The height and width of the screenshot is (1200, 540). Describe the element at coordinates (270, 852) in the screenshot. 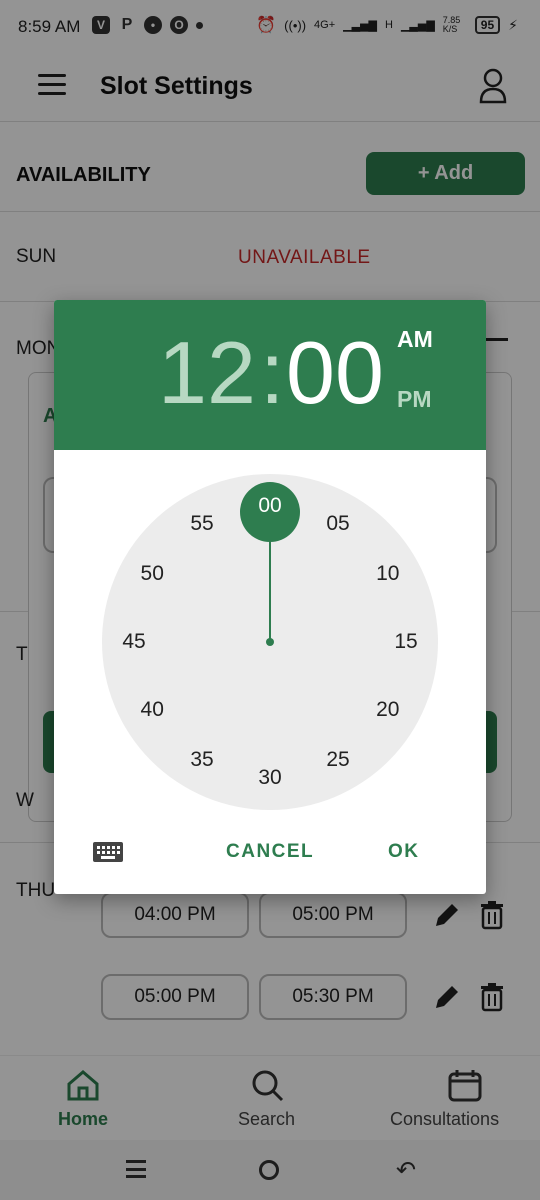

I see `cancel-button: CANCEL` at that location.